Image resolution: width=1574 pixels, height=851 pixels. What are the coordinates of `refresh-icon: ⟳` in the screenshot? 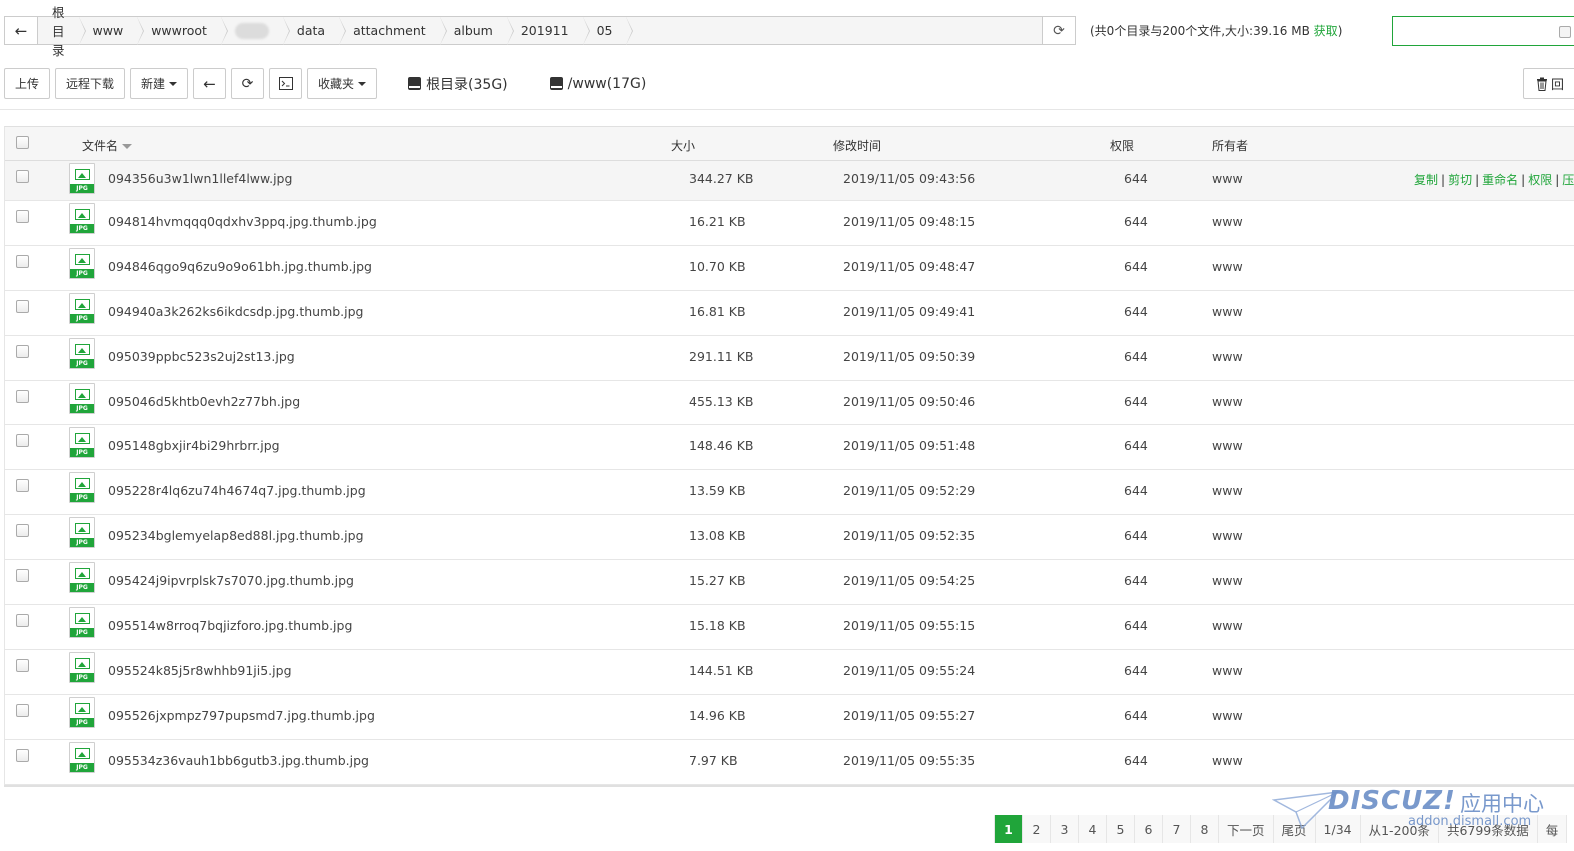 It's located at (1058, 30).